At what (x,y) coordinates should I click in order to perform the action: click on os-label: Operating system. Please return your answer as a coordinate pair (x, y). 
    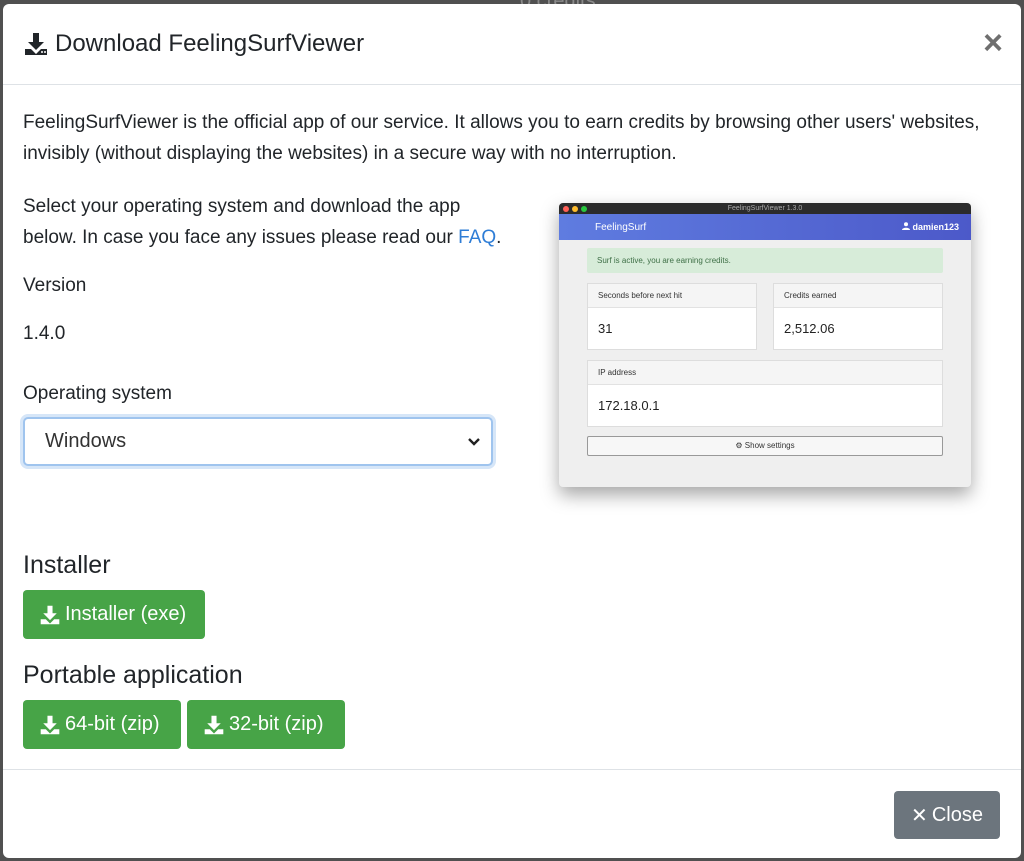
    Looking at the image, I should click on (97, 393).